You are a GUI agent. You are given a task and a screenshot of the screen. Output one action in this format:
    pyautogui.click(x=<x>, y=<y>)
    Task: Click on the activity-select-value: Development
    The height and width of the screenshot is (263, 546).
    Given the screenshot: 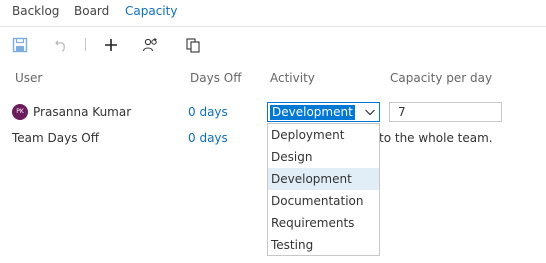 What is the action you would take?
    pyautogui.click(x=312, y=112)
    